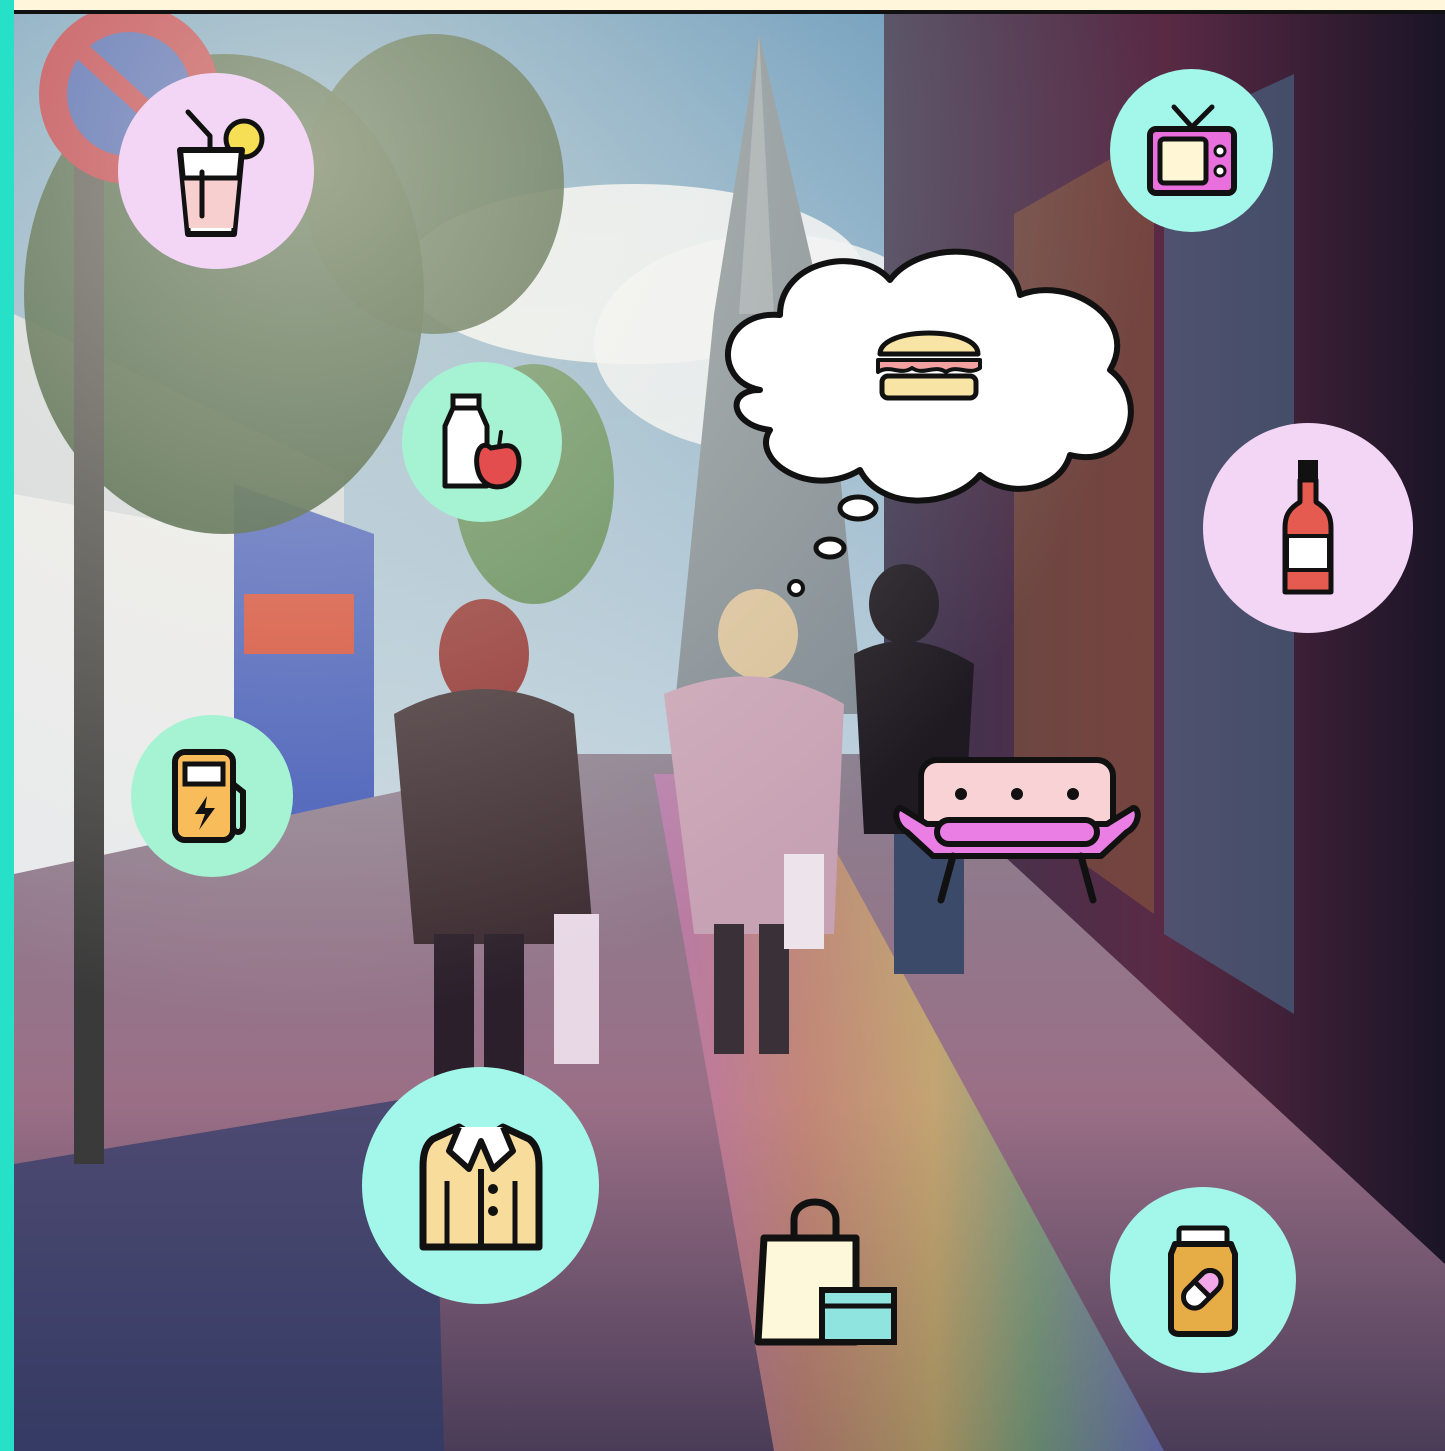  What do you see at coordinates (7, 725) in the screenshot?
I see `left-frame-bar` at bounding box center [7, 725].